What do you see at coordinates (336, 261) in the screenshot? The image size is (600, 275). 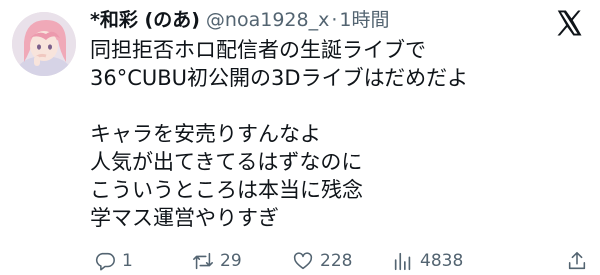 I see `like-count: 228` at bounding box center [336, 261].